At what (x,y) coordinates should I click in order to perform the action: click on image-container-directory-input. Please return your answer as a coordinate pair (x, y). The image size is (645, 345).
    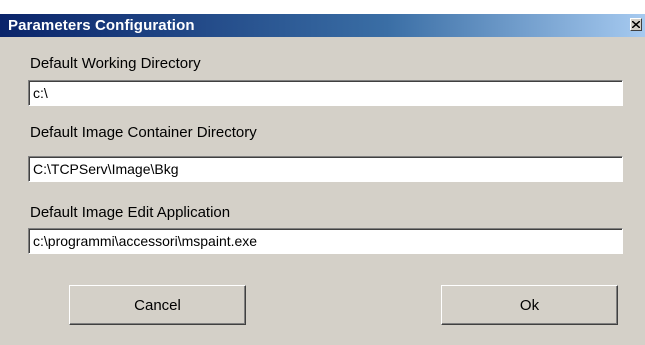
    Looking at the image, I should click on (325, 169).